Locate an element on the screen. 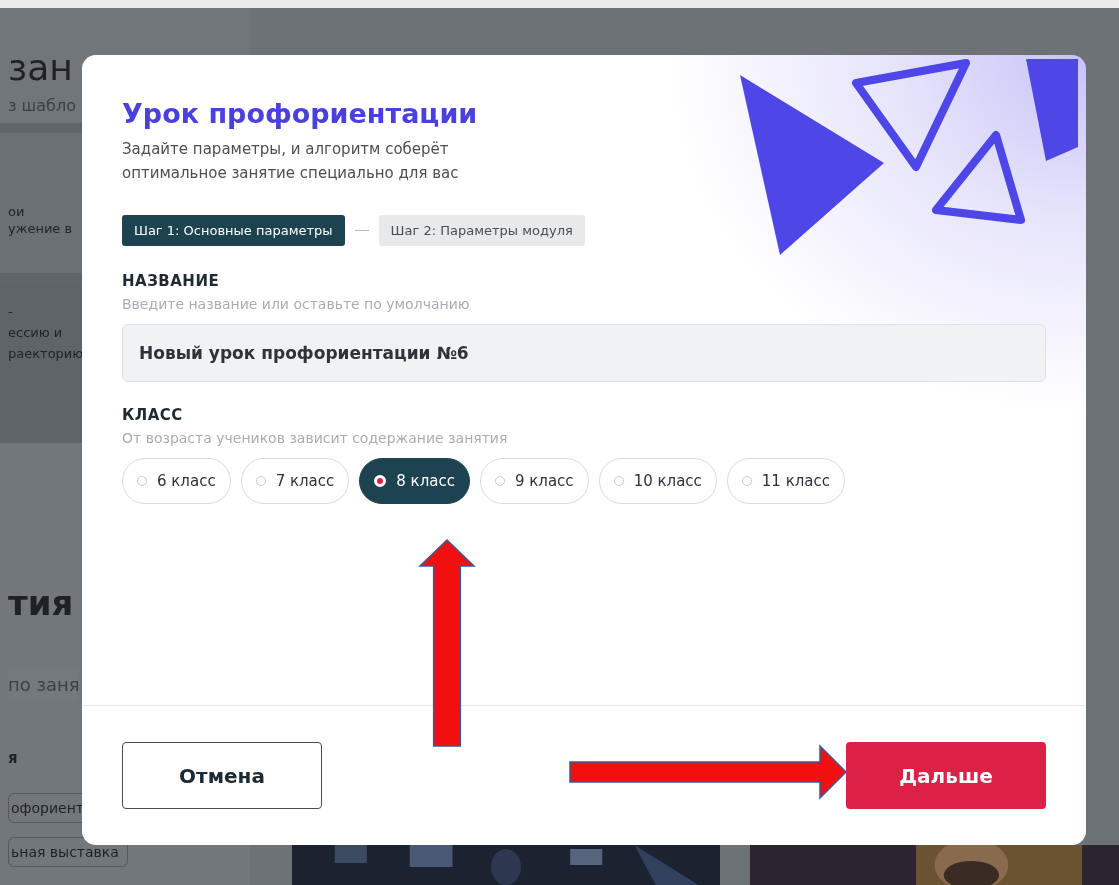  card-text: ои is located at coordinates (16, 211).